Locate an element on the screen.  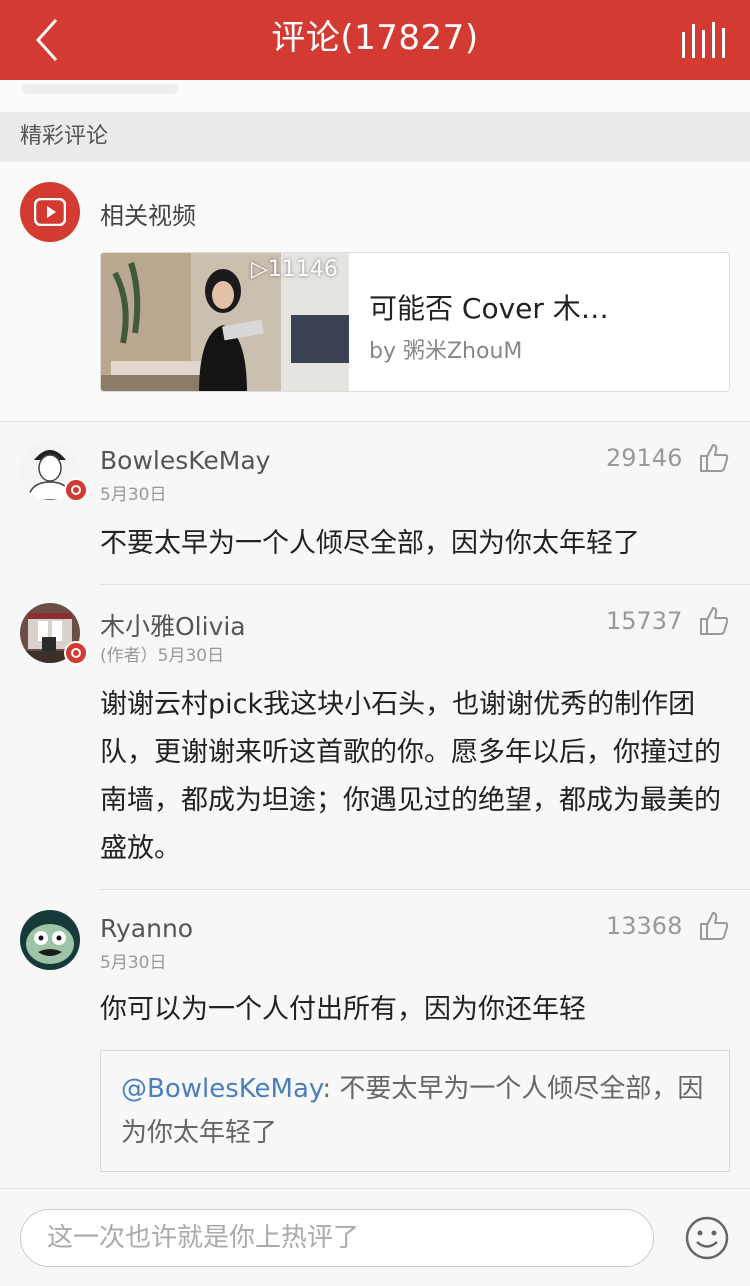
emoji-button is located at coordinates (707, 1238).